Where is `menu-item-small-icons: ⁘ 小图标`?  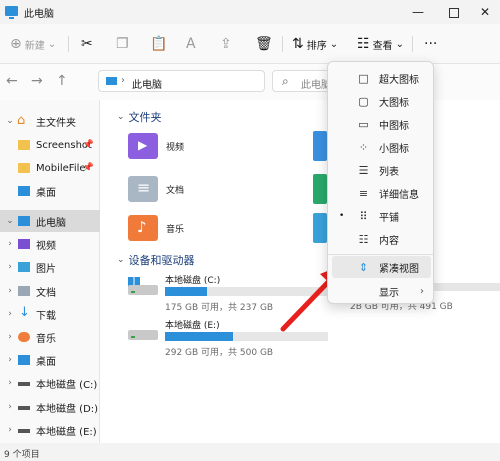 menu-item-small-icons: ⁘ 小图标 is located at coordinates (381, 147).